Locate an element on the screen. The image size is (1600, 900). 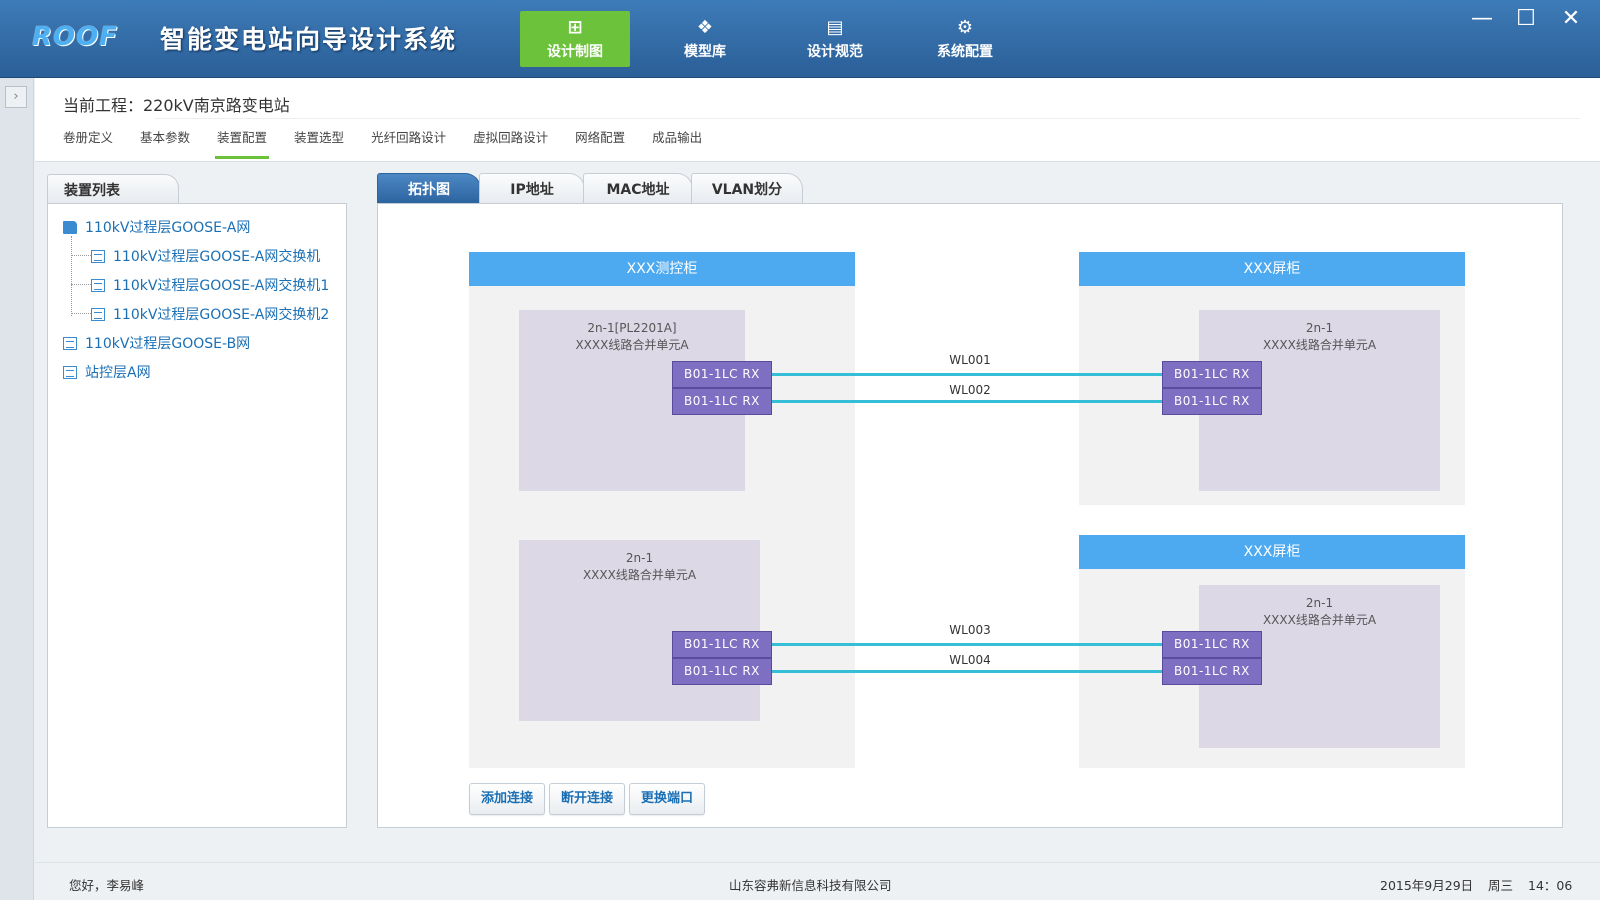
tab-topology: 拓扑图 is located at coordinates (429, 188).